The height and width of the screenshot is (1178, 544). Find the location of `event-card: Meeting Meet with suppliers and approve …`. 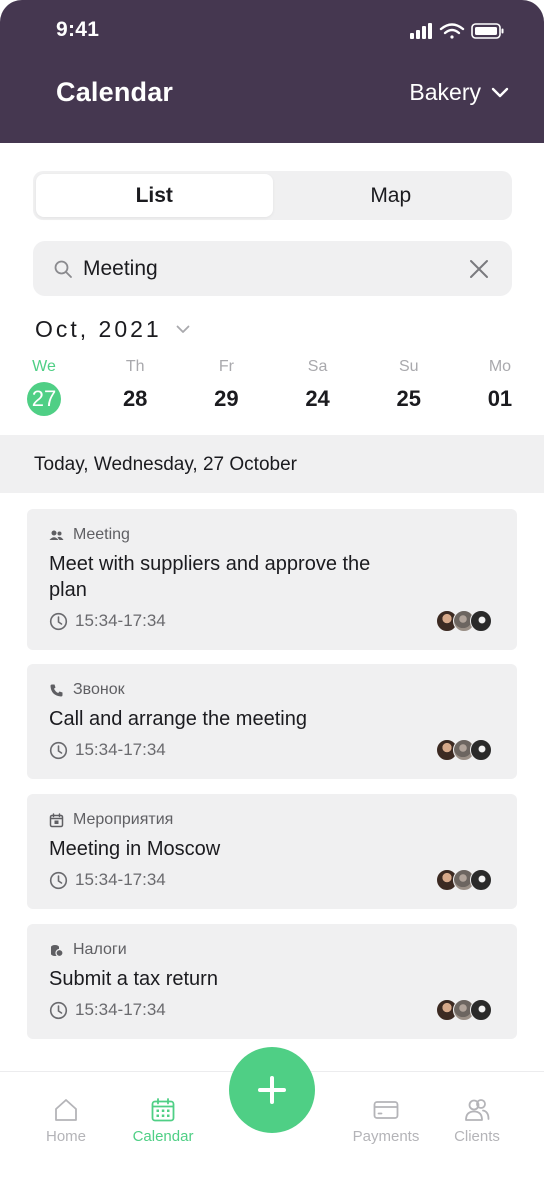

event-card: Meeting Meet with suppliers and approve … is located at coordinates (272, 579).